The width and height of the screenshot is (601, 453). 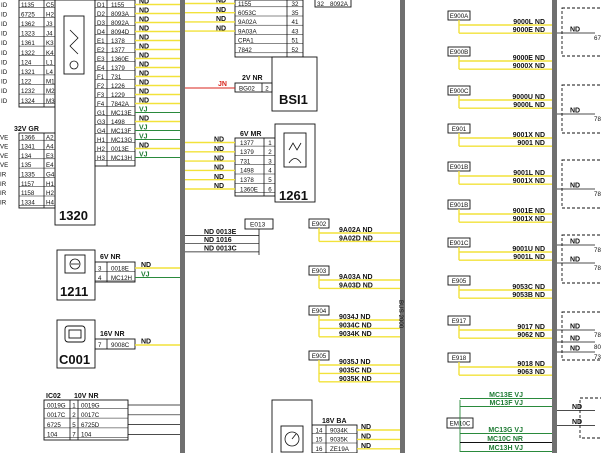 I want to click on right-splice-label: E900C, so click(x=459, y=91).